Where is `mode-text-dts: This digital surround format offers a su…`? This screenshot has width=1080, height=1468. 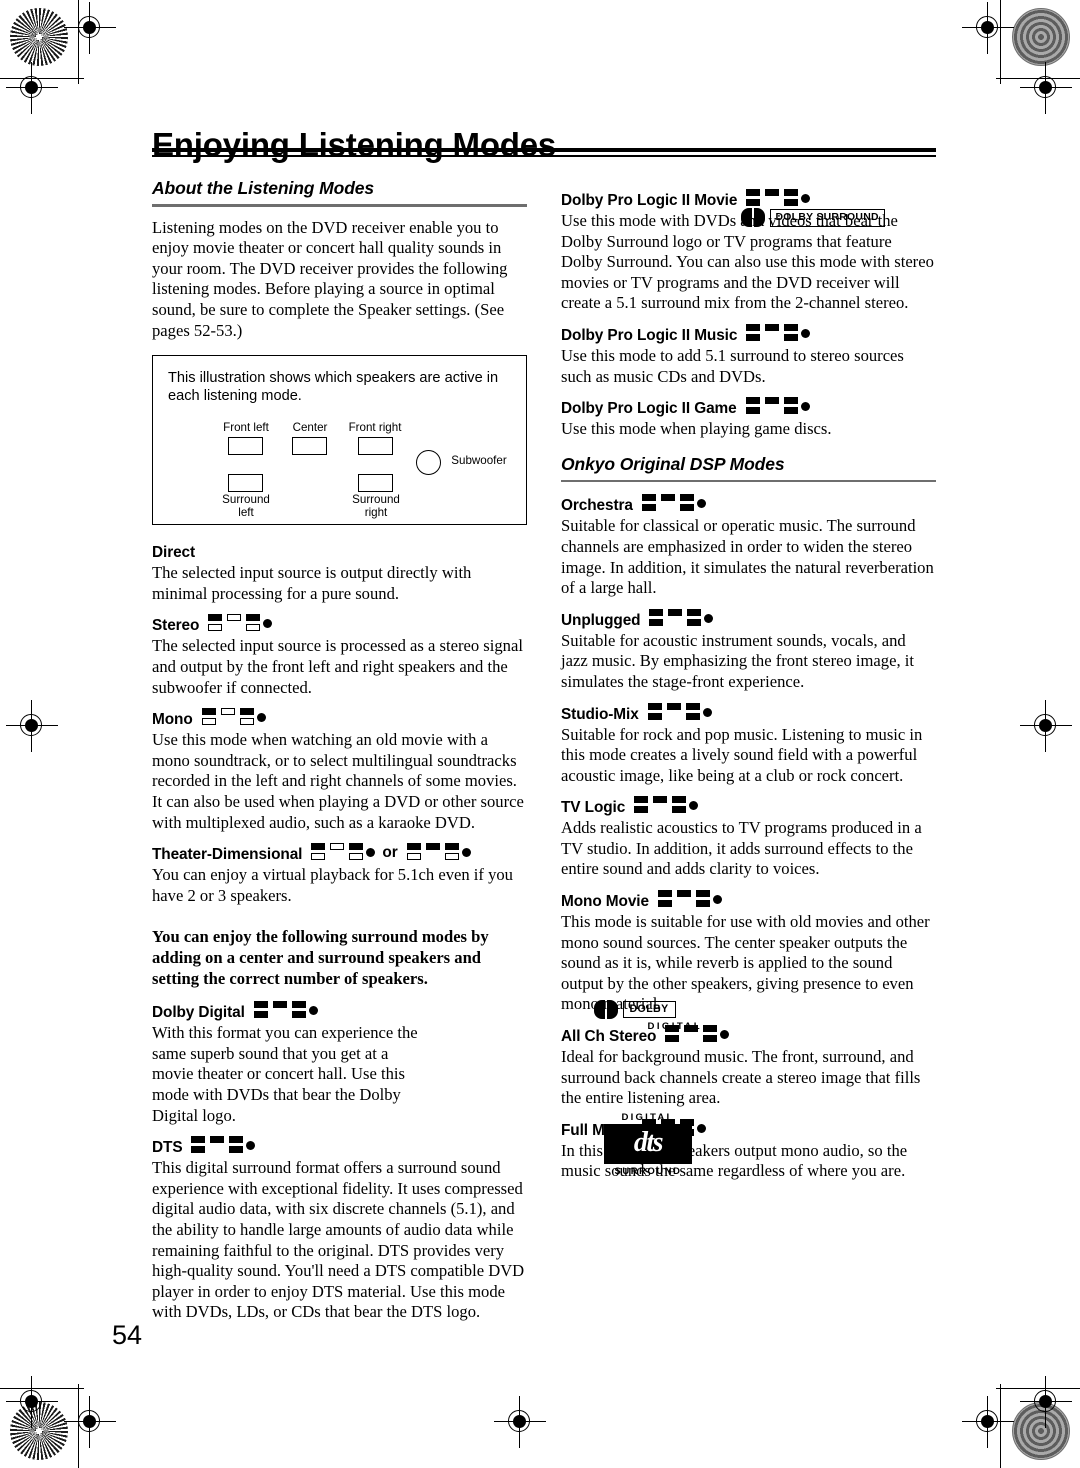
mode-text-dts: This digital surround format offers a su… is located at coordinates (338, 1240).